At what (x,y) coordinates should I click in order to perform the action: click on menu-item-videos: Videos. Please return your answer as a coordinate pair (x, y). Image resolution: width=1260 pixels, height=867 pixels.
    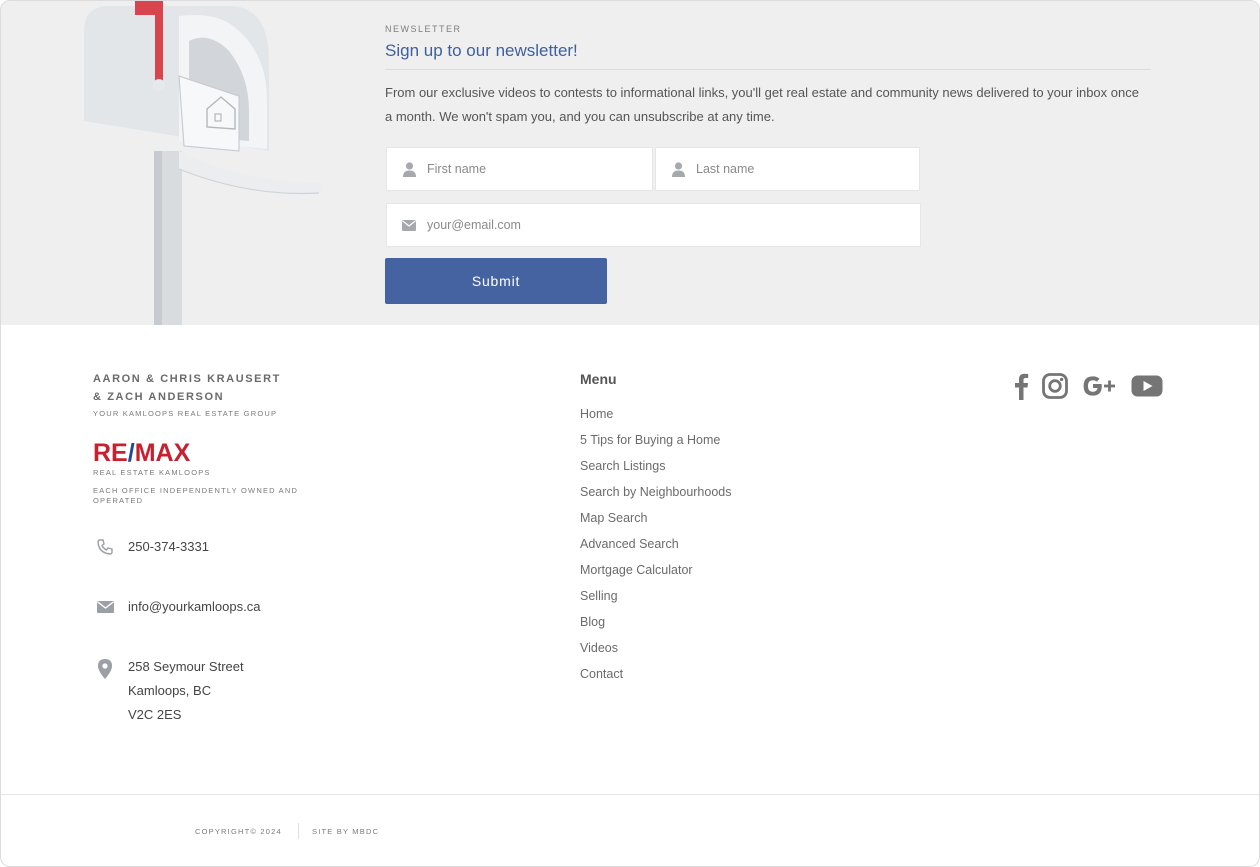
    Looking at the image, I should click on (599, 648).